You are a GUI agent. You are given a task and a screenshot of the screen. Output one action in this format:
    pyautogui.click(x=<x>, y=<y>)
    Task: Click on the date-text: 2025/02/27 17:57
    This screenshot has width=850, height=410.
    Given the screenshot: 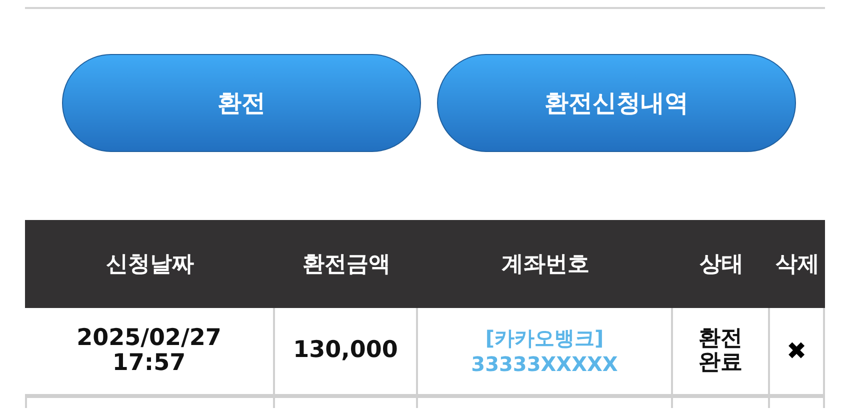 What is the action you would take?
    pyautogui.click(x=149, y=351)
    